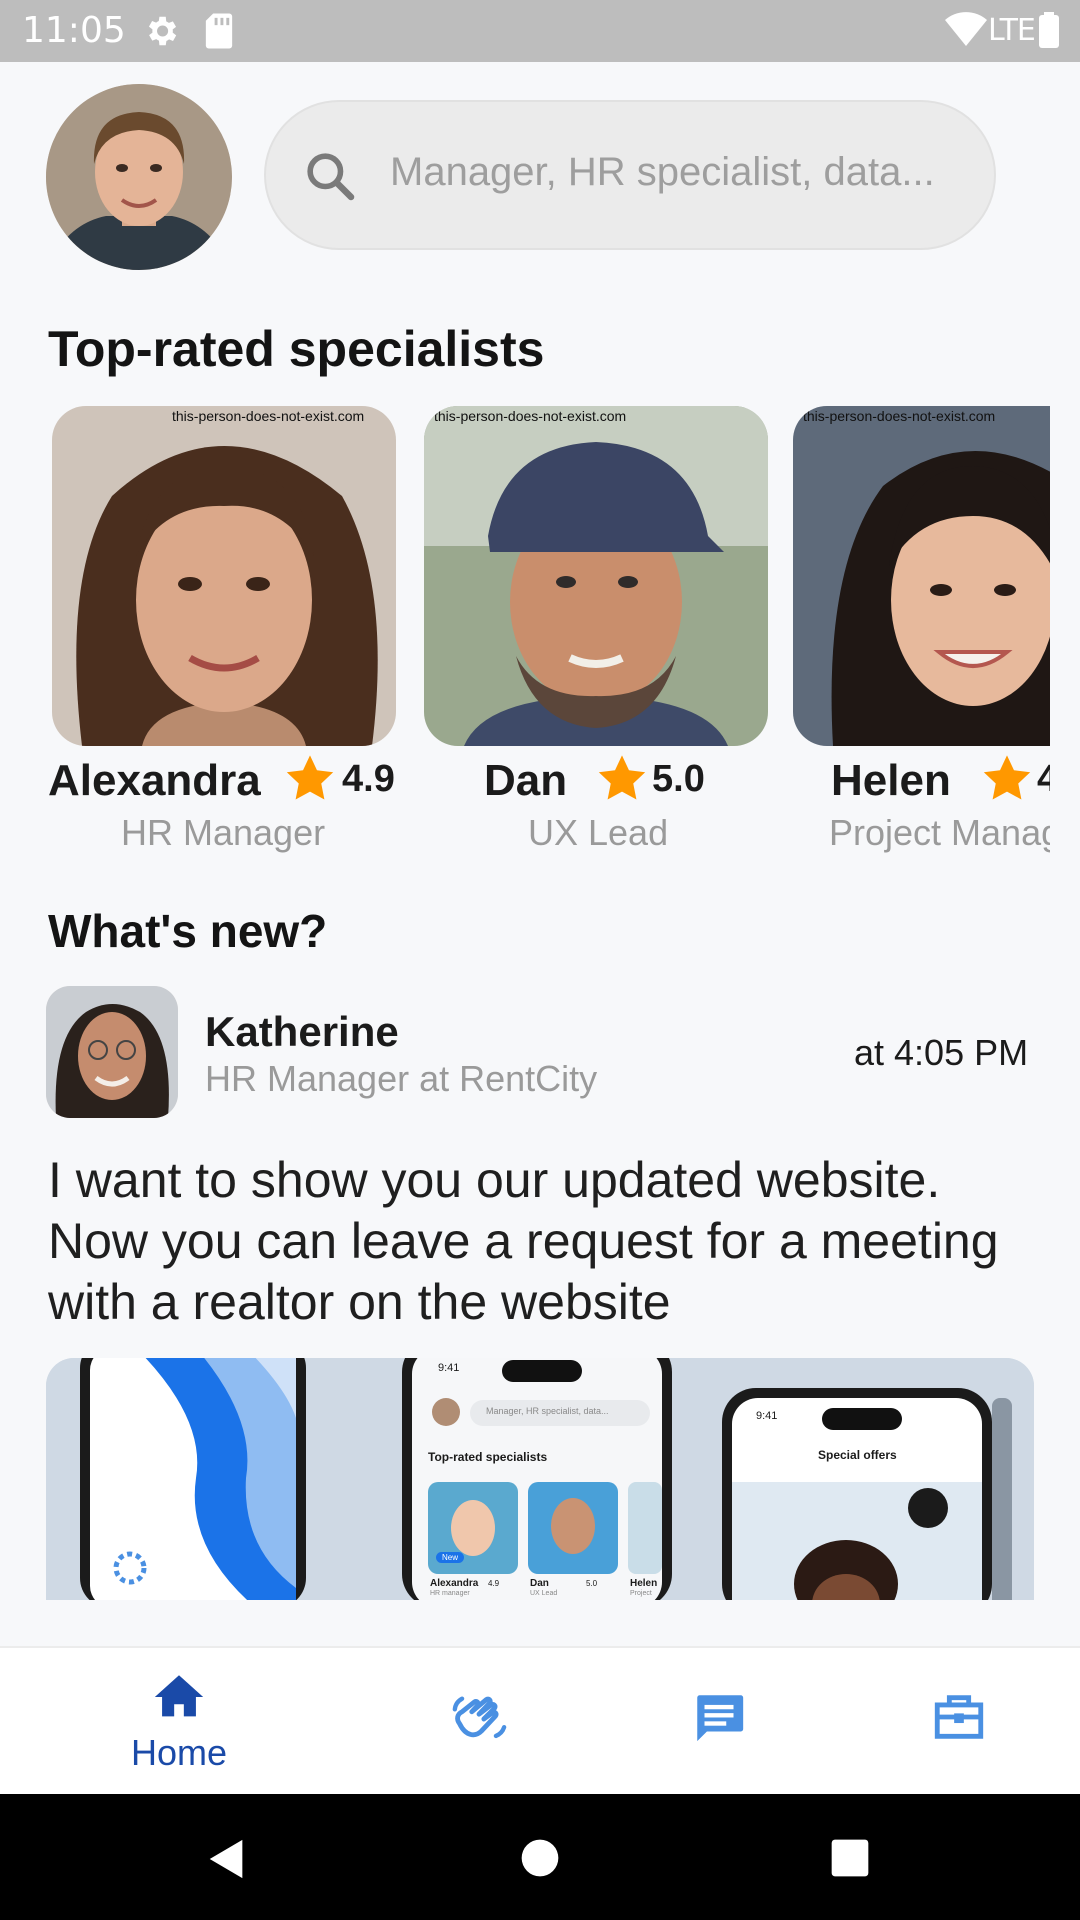  I want to click on news-author-avatar-image, so click(112, 1052).